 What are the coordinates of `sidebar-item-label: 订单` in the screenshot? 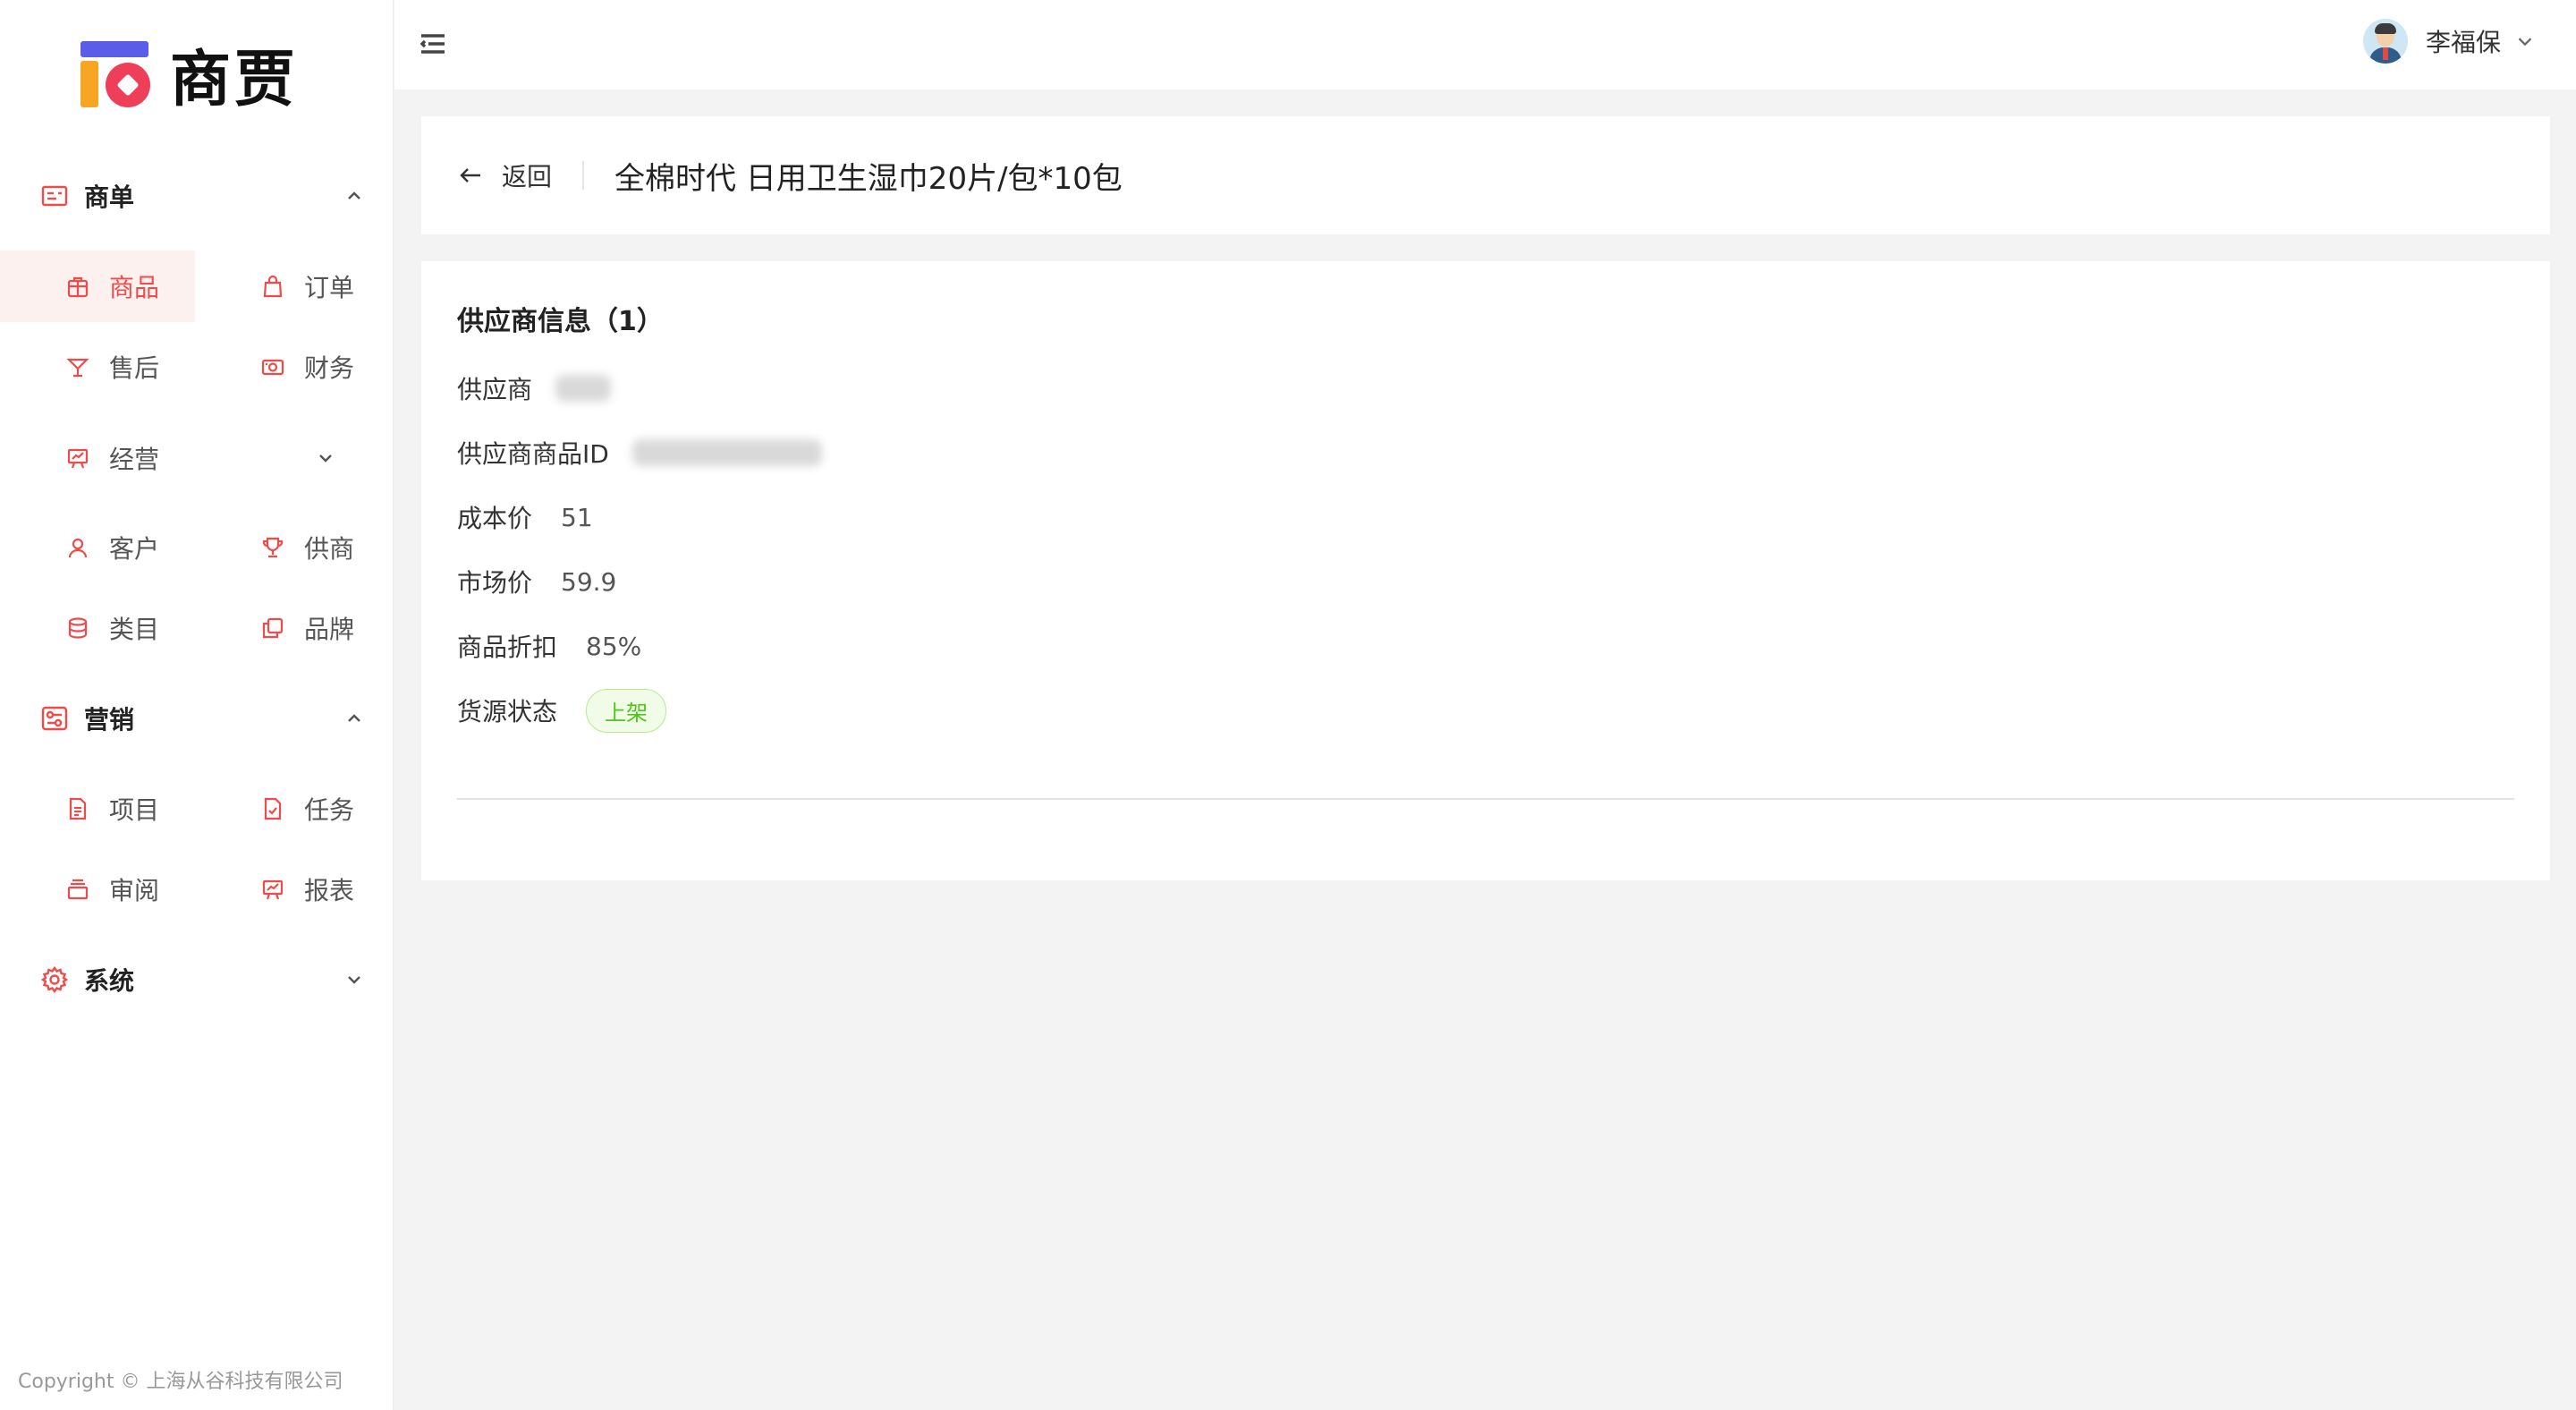 It's located at (329, 287).